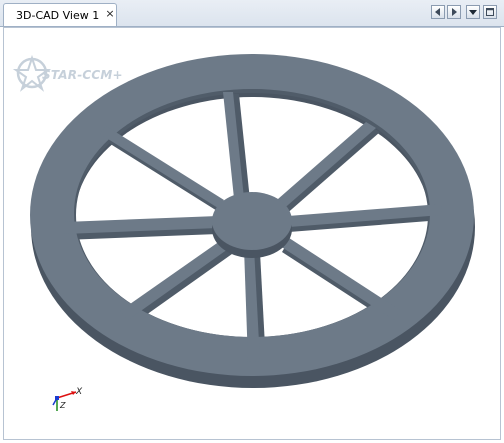 The width and height of the screenshot is (504, 443). What do you see at coordinates (79, 392) in the screenshot?
I see `axis-x-label: X` at bounding box center [79, 392].